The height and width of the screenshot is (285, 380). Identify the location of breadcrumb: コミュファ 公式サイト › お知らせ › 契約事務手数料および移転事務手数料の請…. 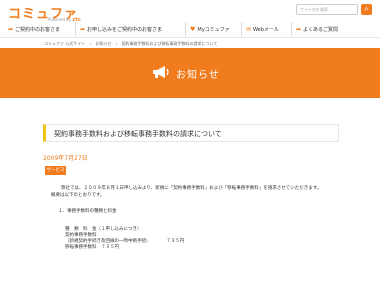
(132, 44).